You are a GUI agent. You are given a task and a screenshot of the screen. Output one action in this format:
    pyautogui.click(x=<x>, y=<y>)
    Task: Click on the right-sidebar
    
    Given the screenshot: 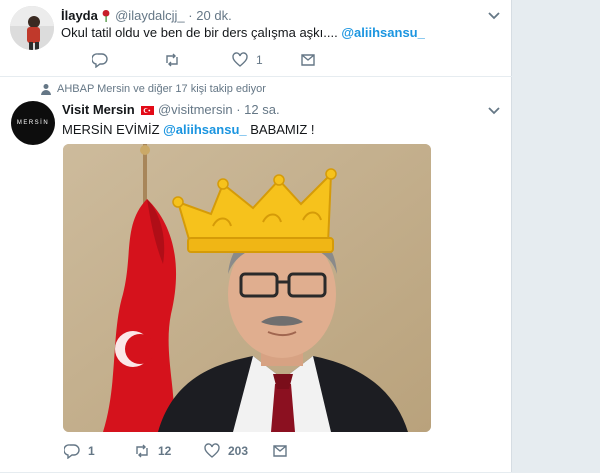 What is the action you would take?
    pyautogui.click(x=556, y=236)
    